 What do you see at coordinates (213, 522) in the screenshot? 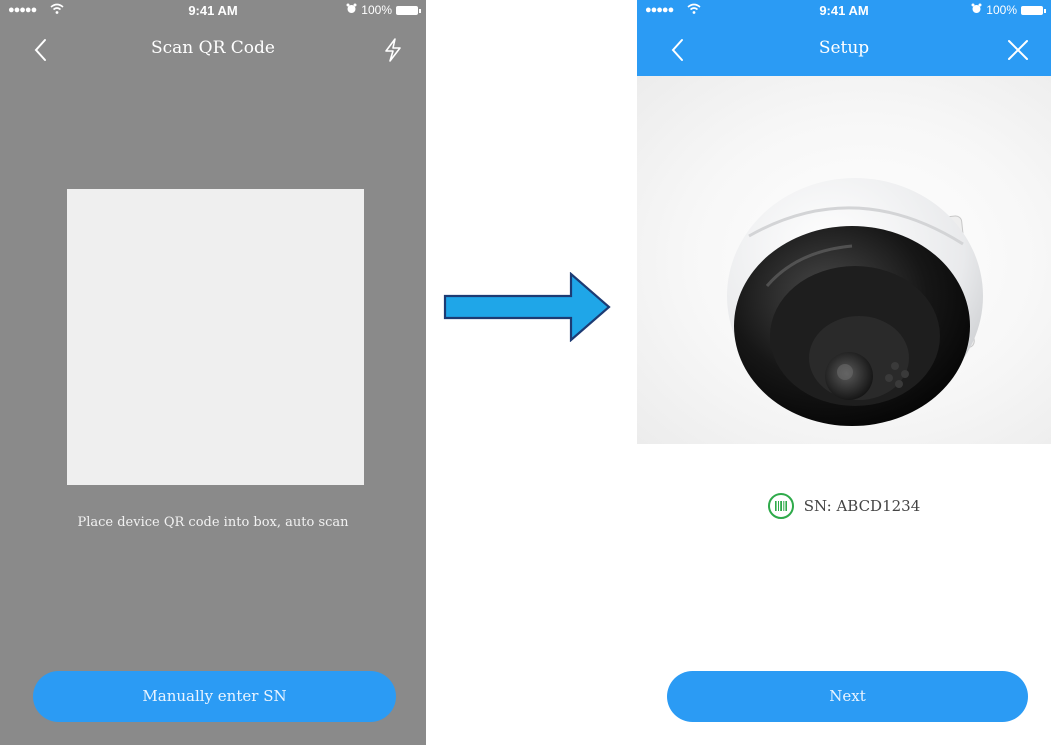
I see `scan-hint: Place device QR code into box, auto scan` at bounding box center [213, 522].